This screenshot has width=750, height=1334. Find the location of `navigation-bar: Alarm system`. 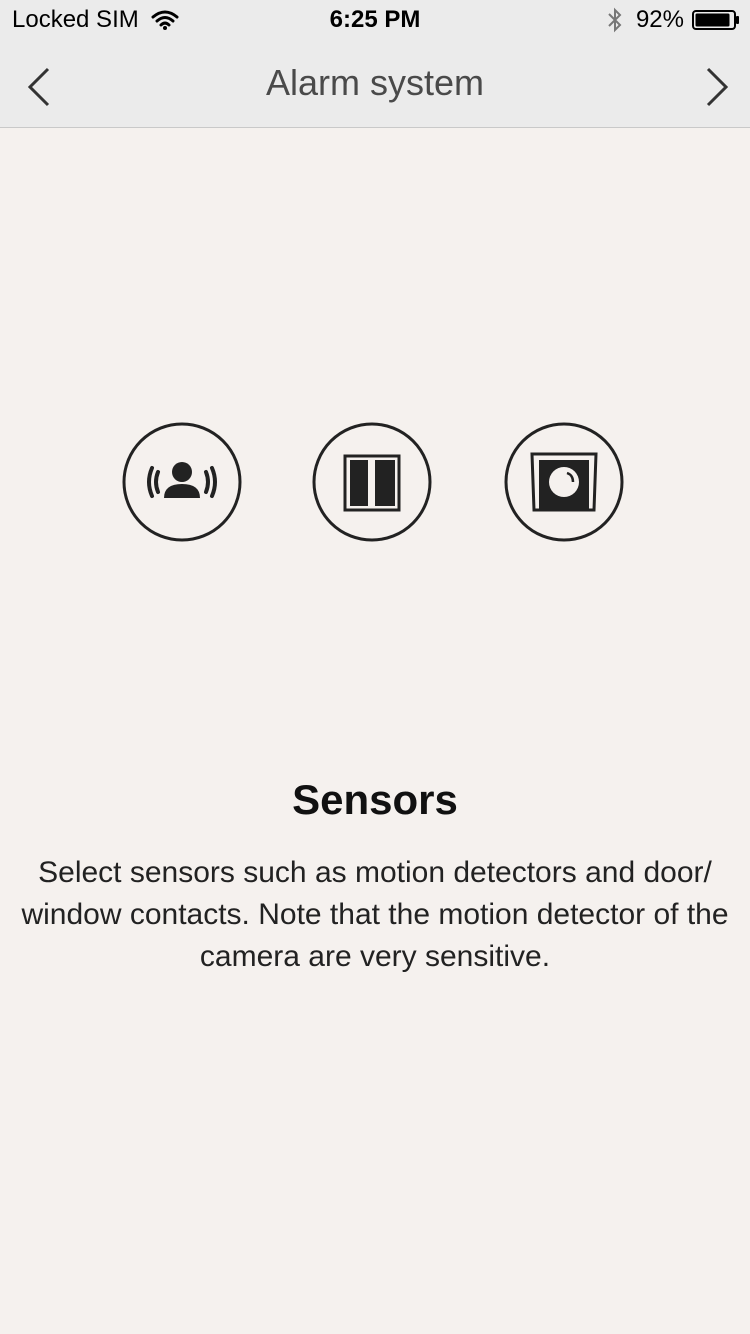

navigation-bar: Alarm system is located at coordinates (375, 84).